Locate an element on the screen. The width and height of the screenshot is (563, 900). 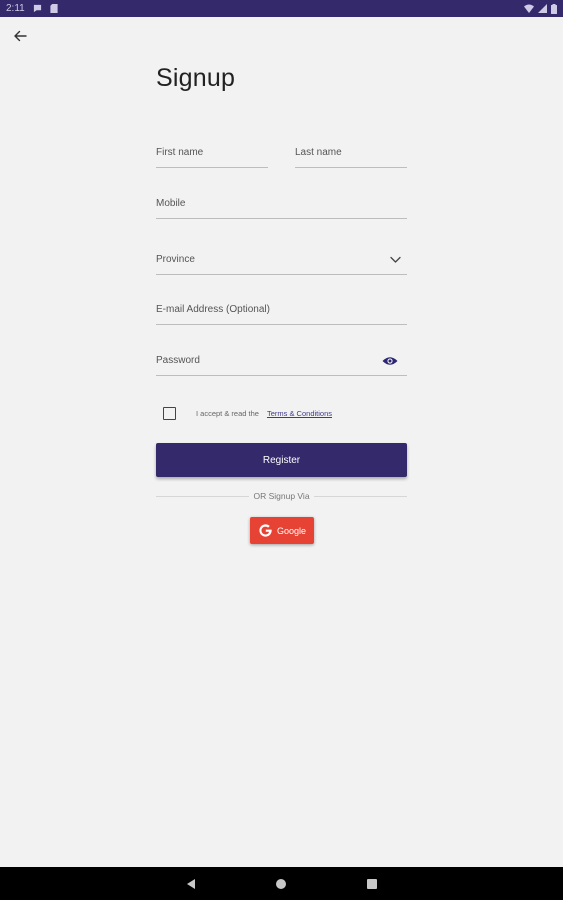
password-field is located at coordinates (281, 360).